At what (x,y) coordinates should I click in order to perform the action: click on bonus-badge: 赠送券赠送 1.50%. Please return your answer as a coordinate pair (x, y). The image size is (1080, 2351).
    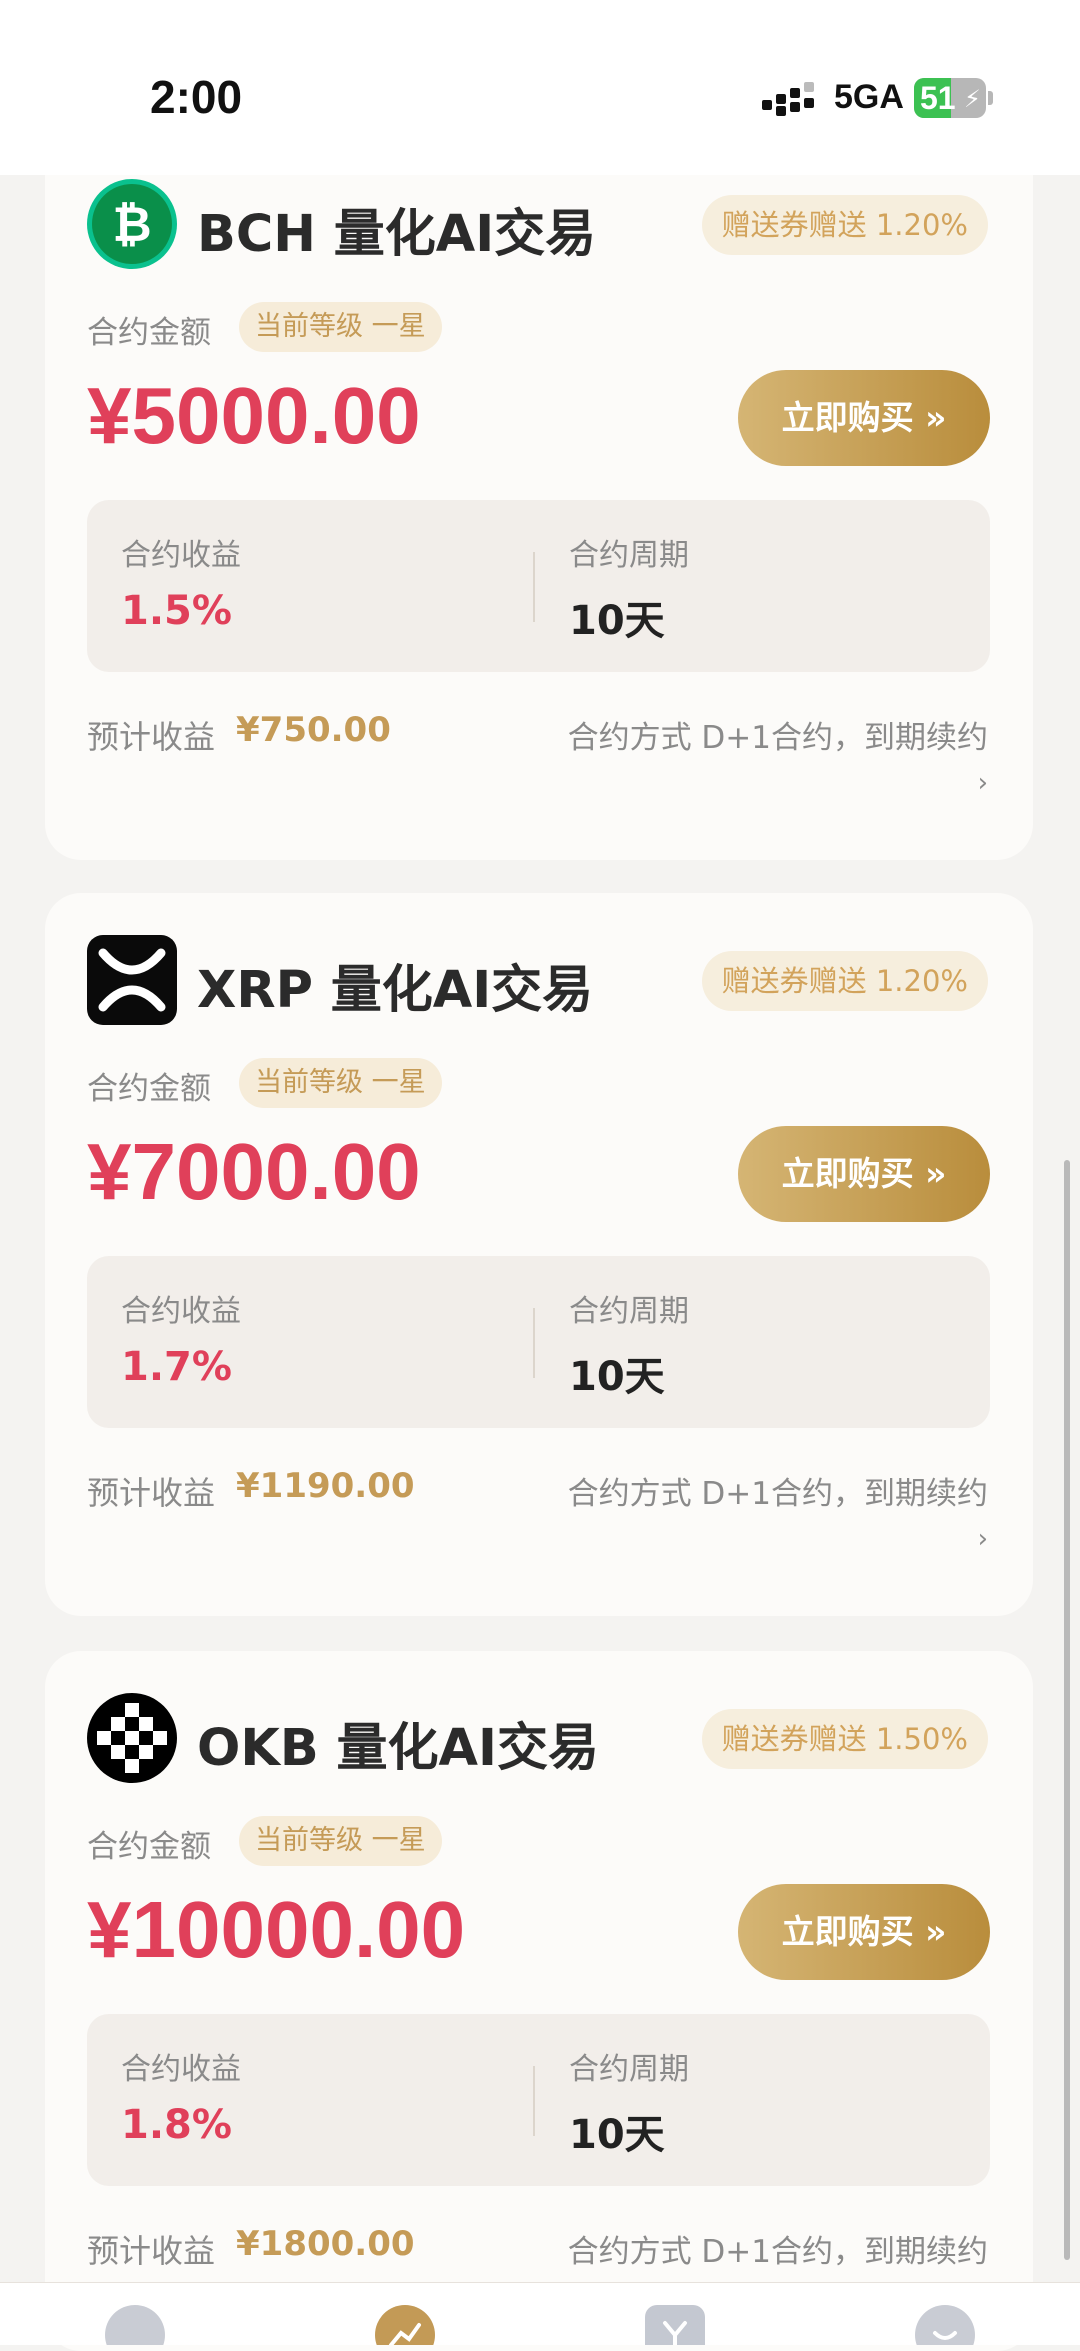
    Looking at the image, I should click on (844, 1739).